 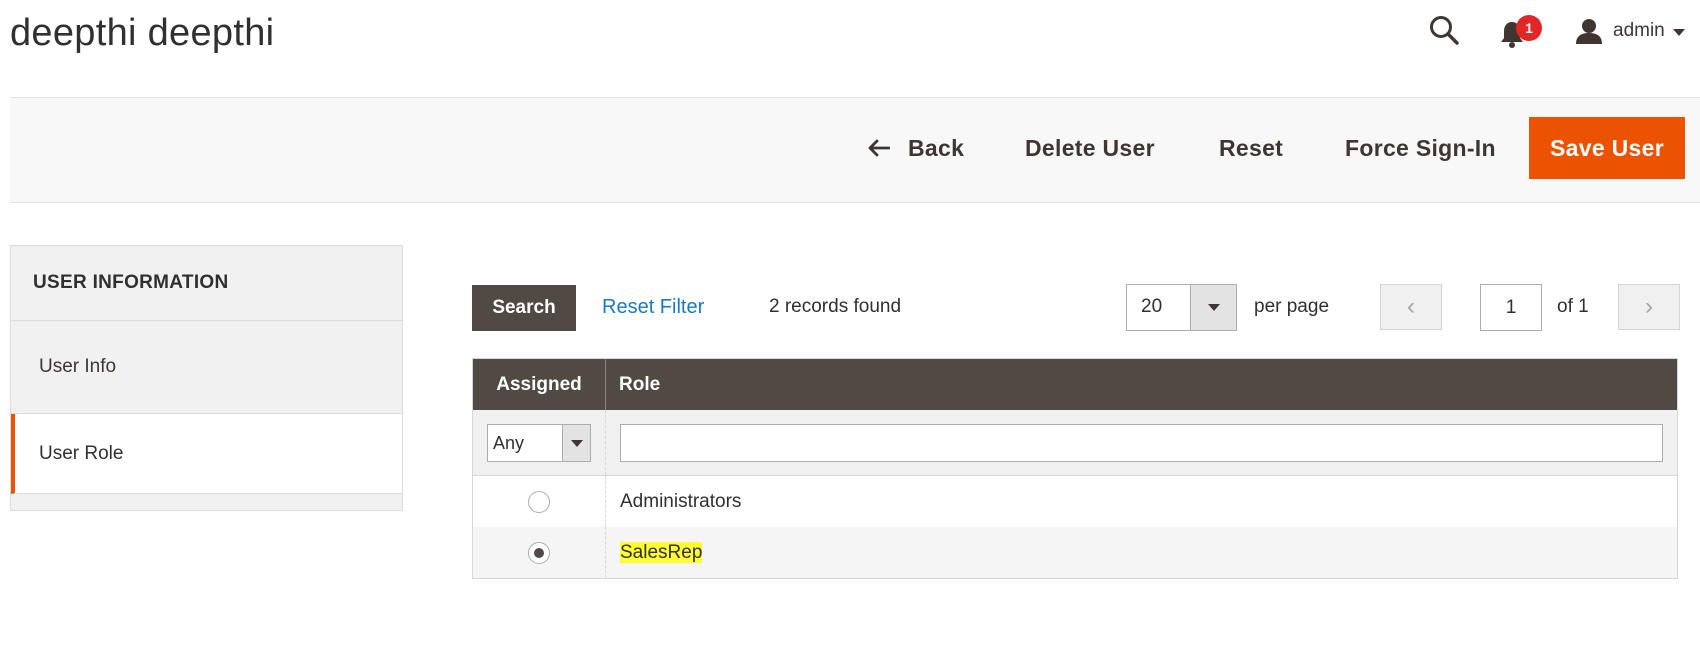 What do you see at coordinates (142, 33) in the screenshot?
I see `page-title: deepthi deepthi` at bounding box center [142, 33].